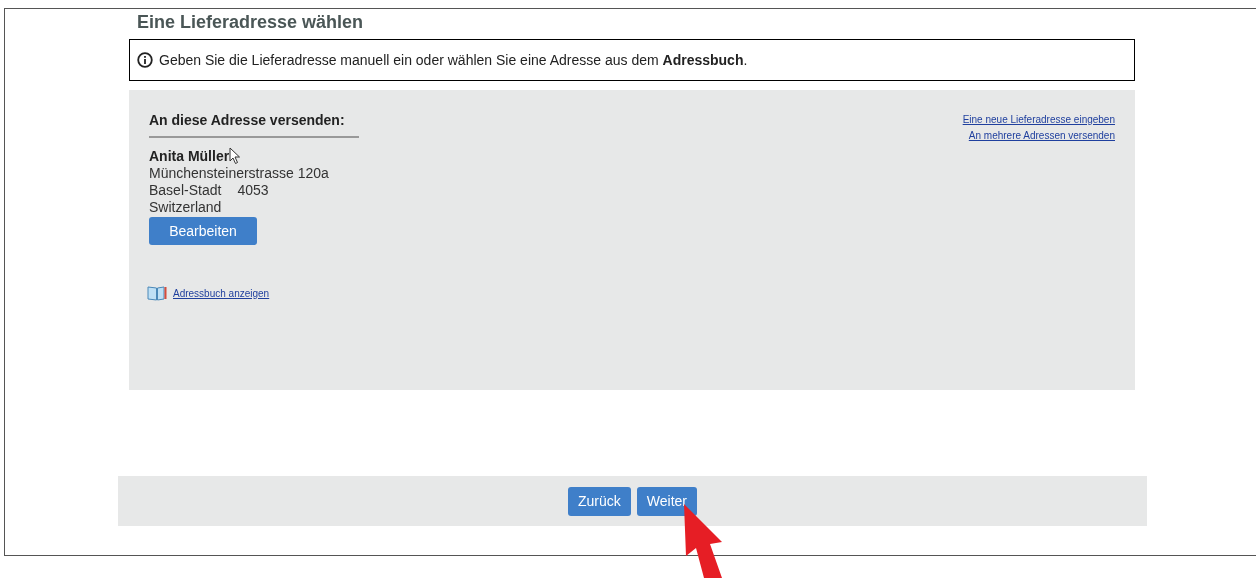  I want to click on nav-button: Zurück, so click(599, 501).